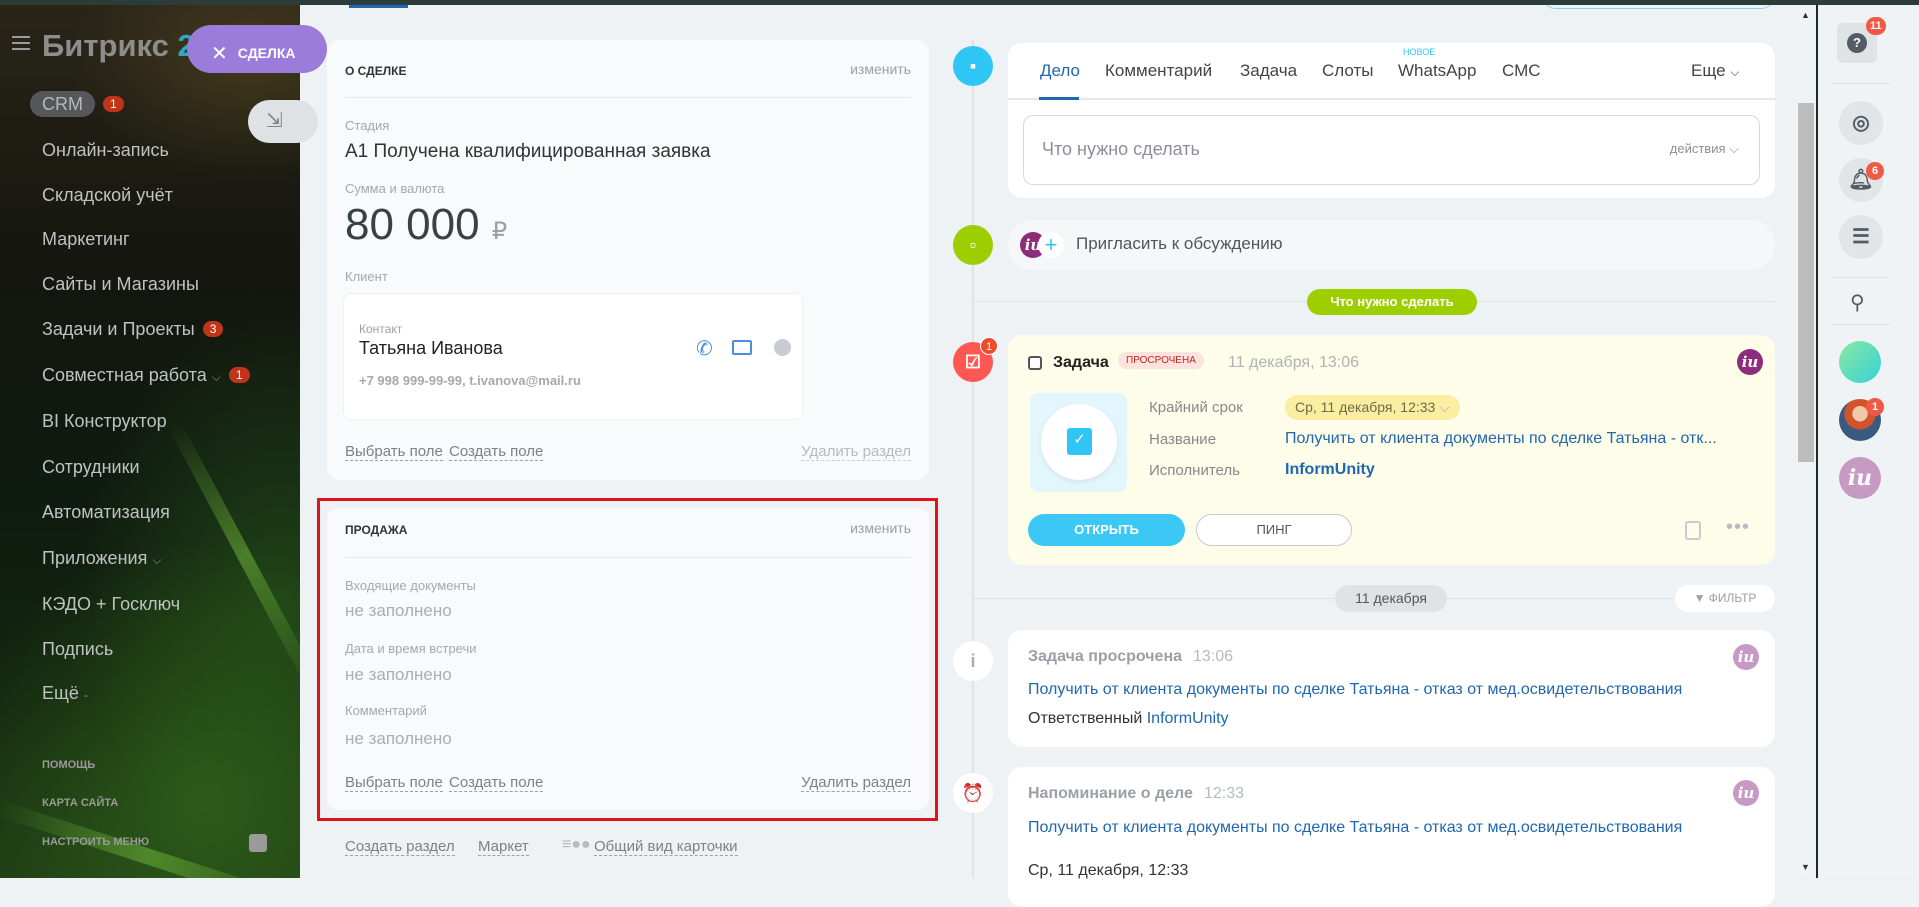 The height and width of the screenshot is (907, 1919). What do you see at coordinates (1521, 71) in the screenshot?
I see `tab-sms: СМС` at bounding box center [1521, 71].